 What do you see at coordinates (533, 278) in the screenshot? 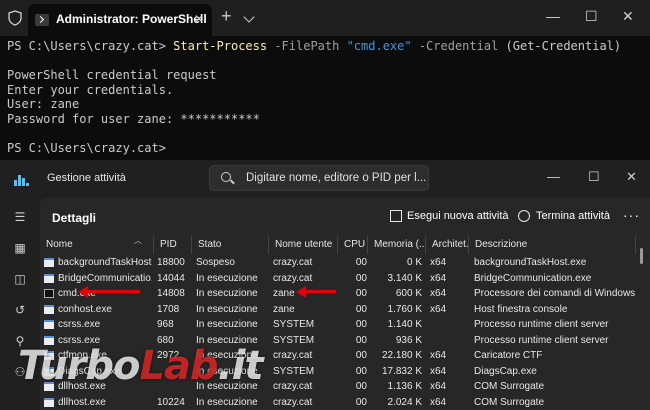
I see `cell-desc: BridgeCommunication.exe` at bounding box center [533, 278].